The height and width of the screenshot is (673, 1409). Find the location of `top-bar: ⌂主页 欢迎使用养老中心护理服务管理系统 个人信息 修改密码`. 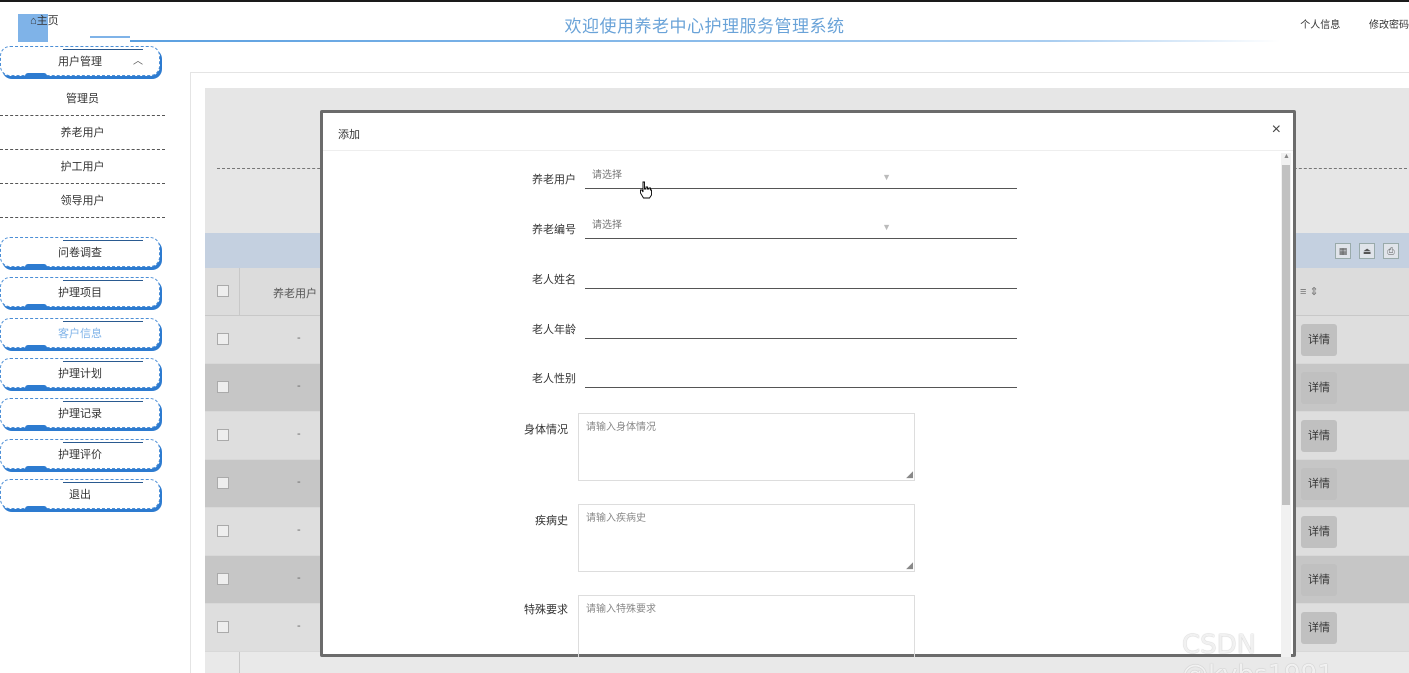

top-bar: ⌂主页 欢迎使用养老中心护理服务管理系统 个人信息 修改密码 is located at coordinates (704, 21).